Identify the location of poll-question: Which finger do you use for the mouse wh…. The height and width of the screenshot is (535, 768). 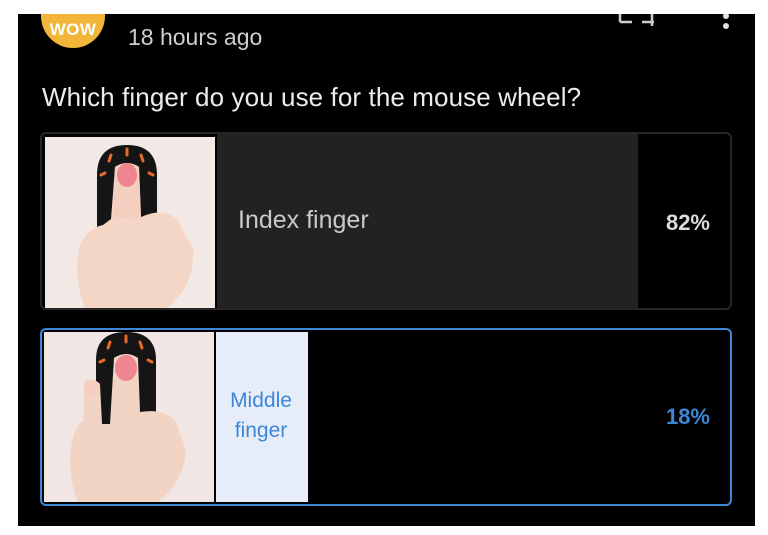
(312, 97).